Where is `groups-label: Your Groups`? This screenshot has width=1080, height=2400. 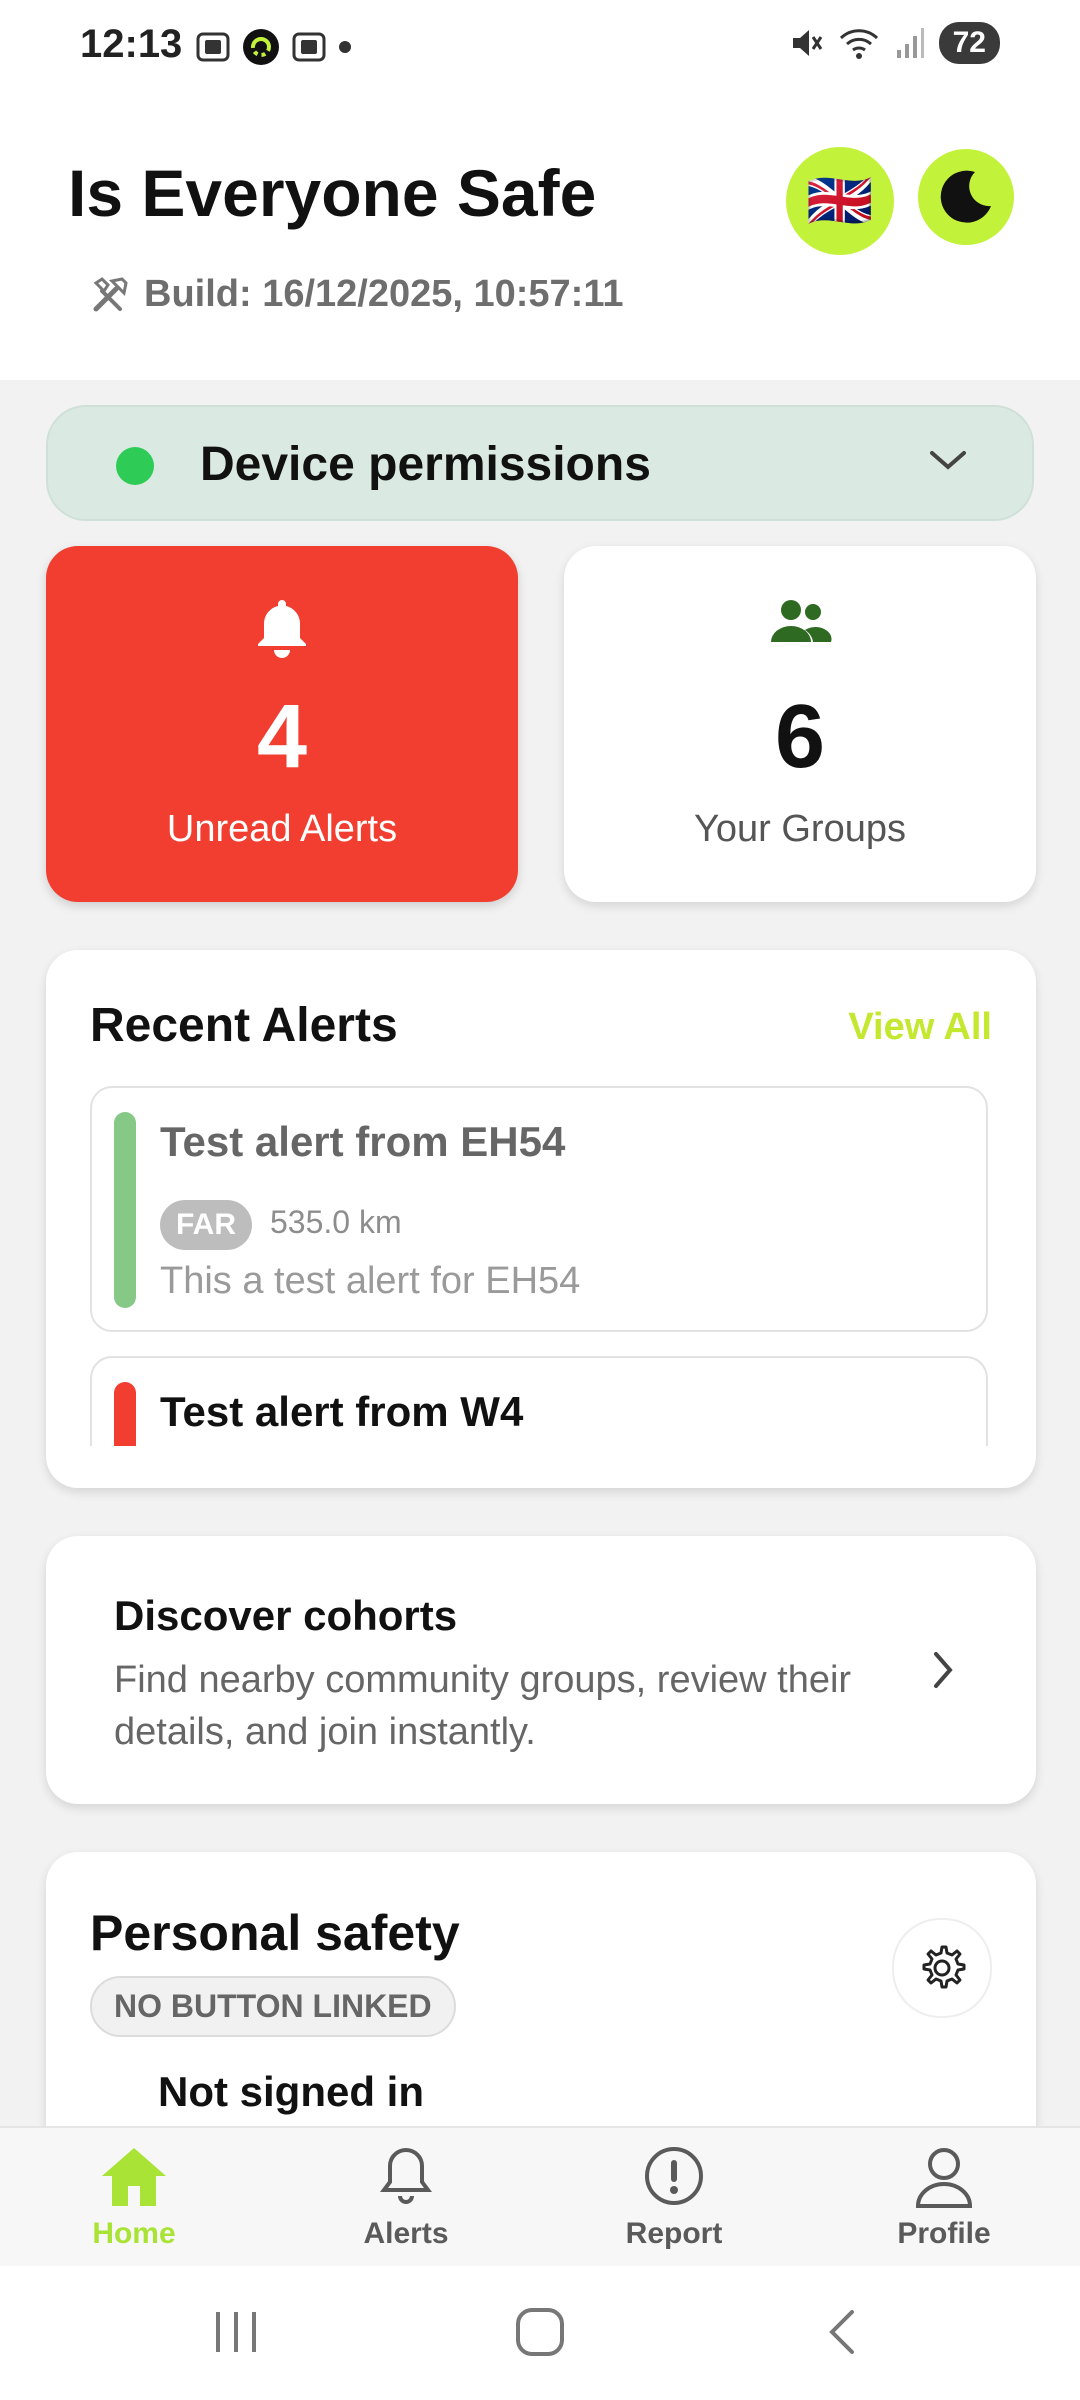 groups-label: Your Groups is located at coordinates (800, 829).